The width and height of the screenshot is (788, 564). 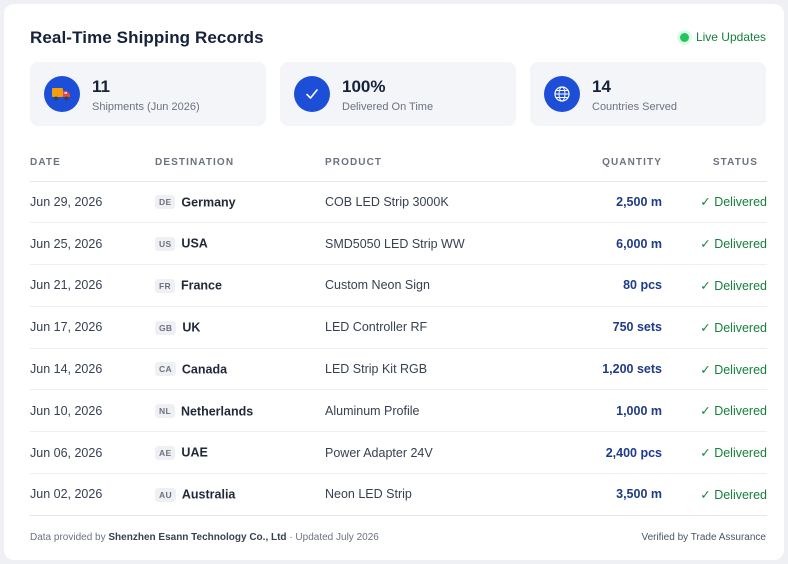 What do you see at coordinates (147, 37) in the screenshot?
I see `card-title: Real-Time Shipping Records` at bounding box center [147, 37].